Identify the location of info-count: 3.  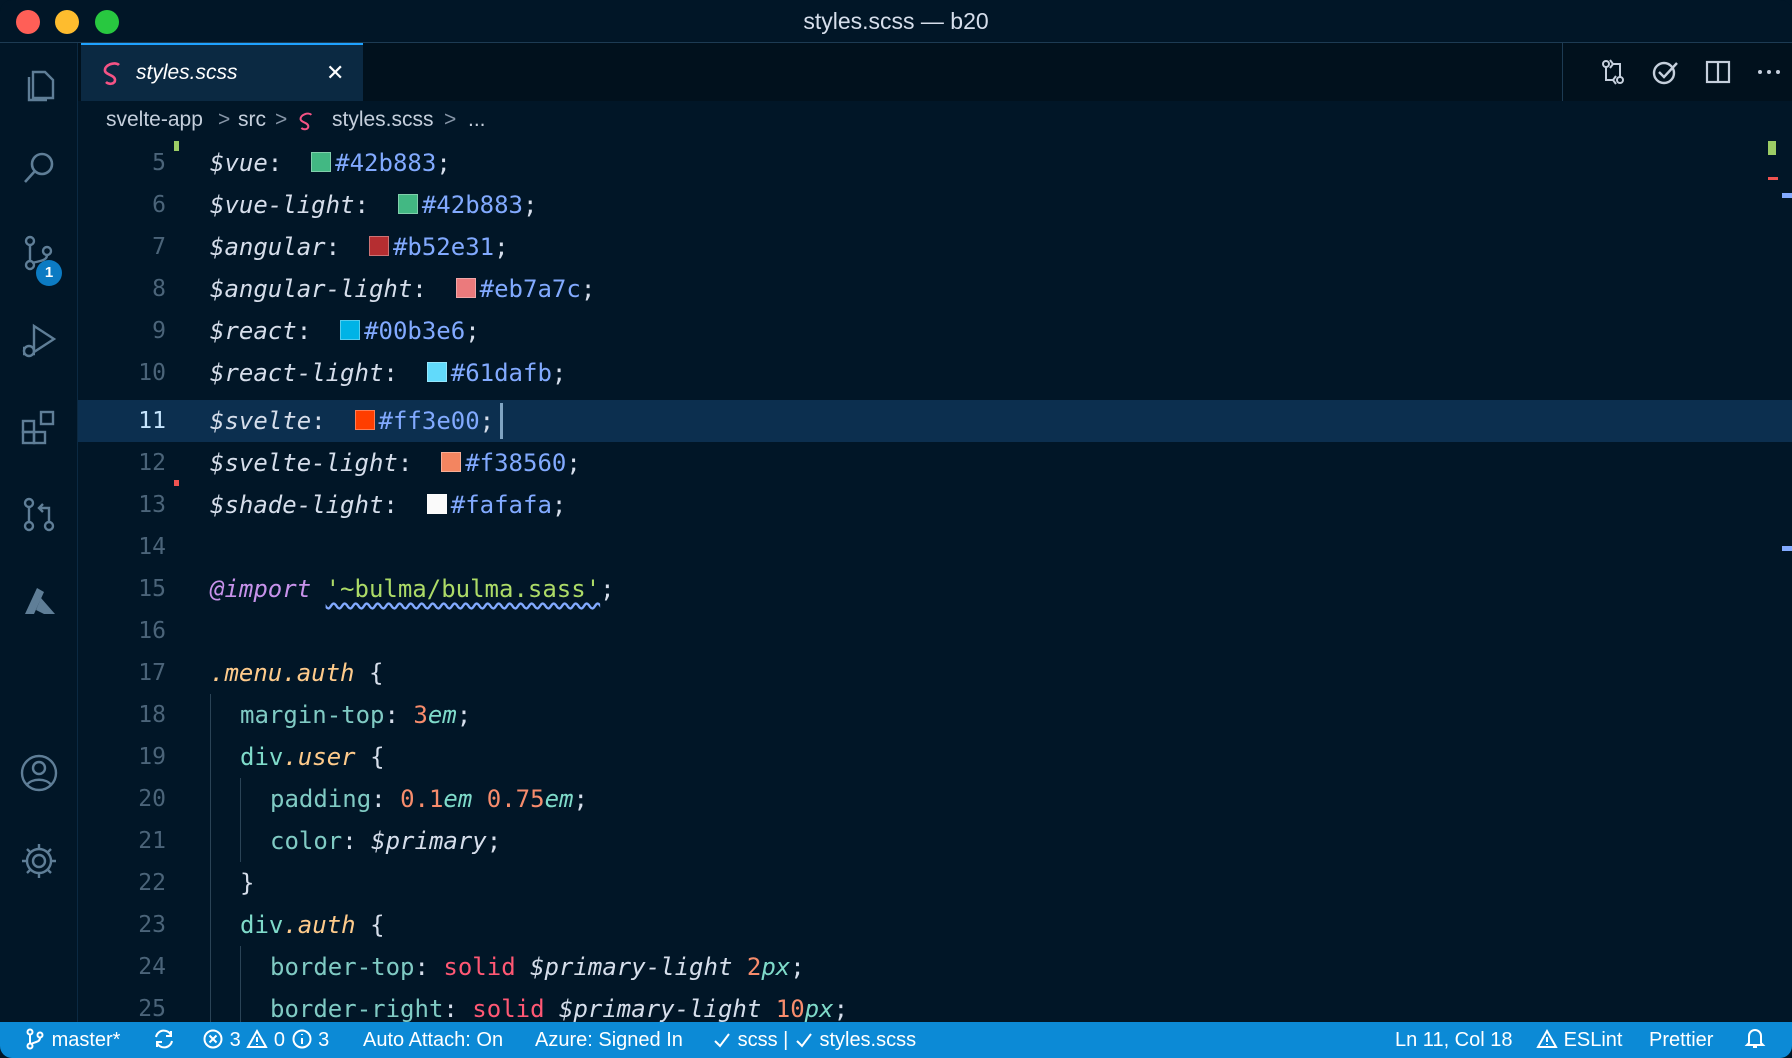
(324, 1040).